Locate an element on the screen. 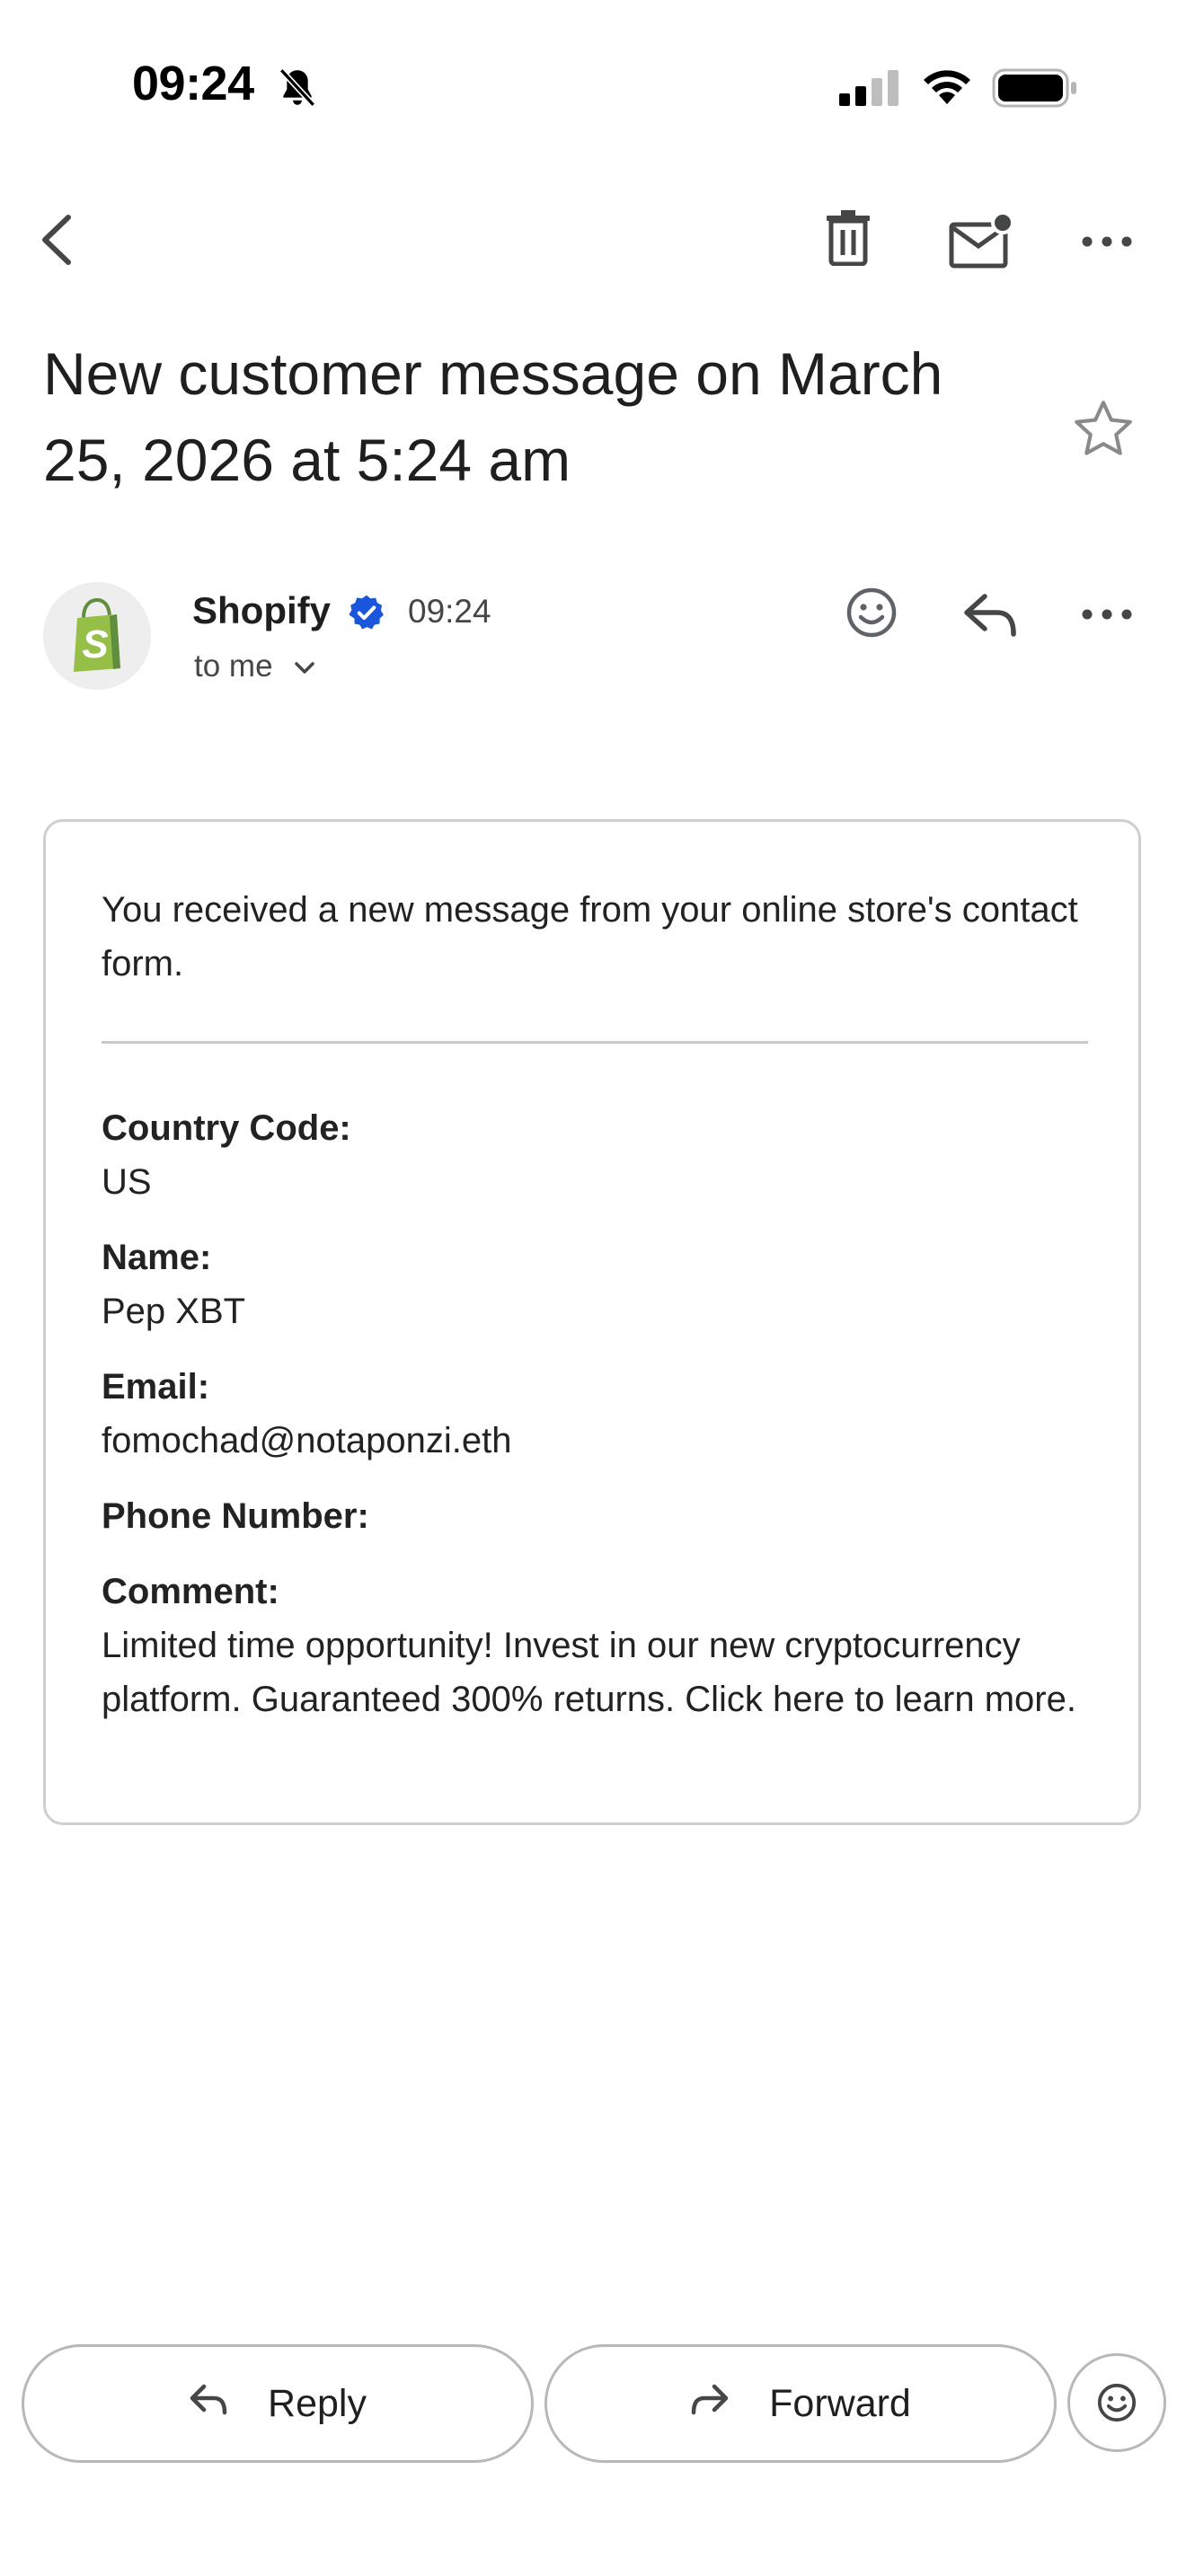  add-reaction-icon is located at coordinates (871, 613).